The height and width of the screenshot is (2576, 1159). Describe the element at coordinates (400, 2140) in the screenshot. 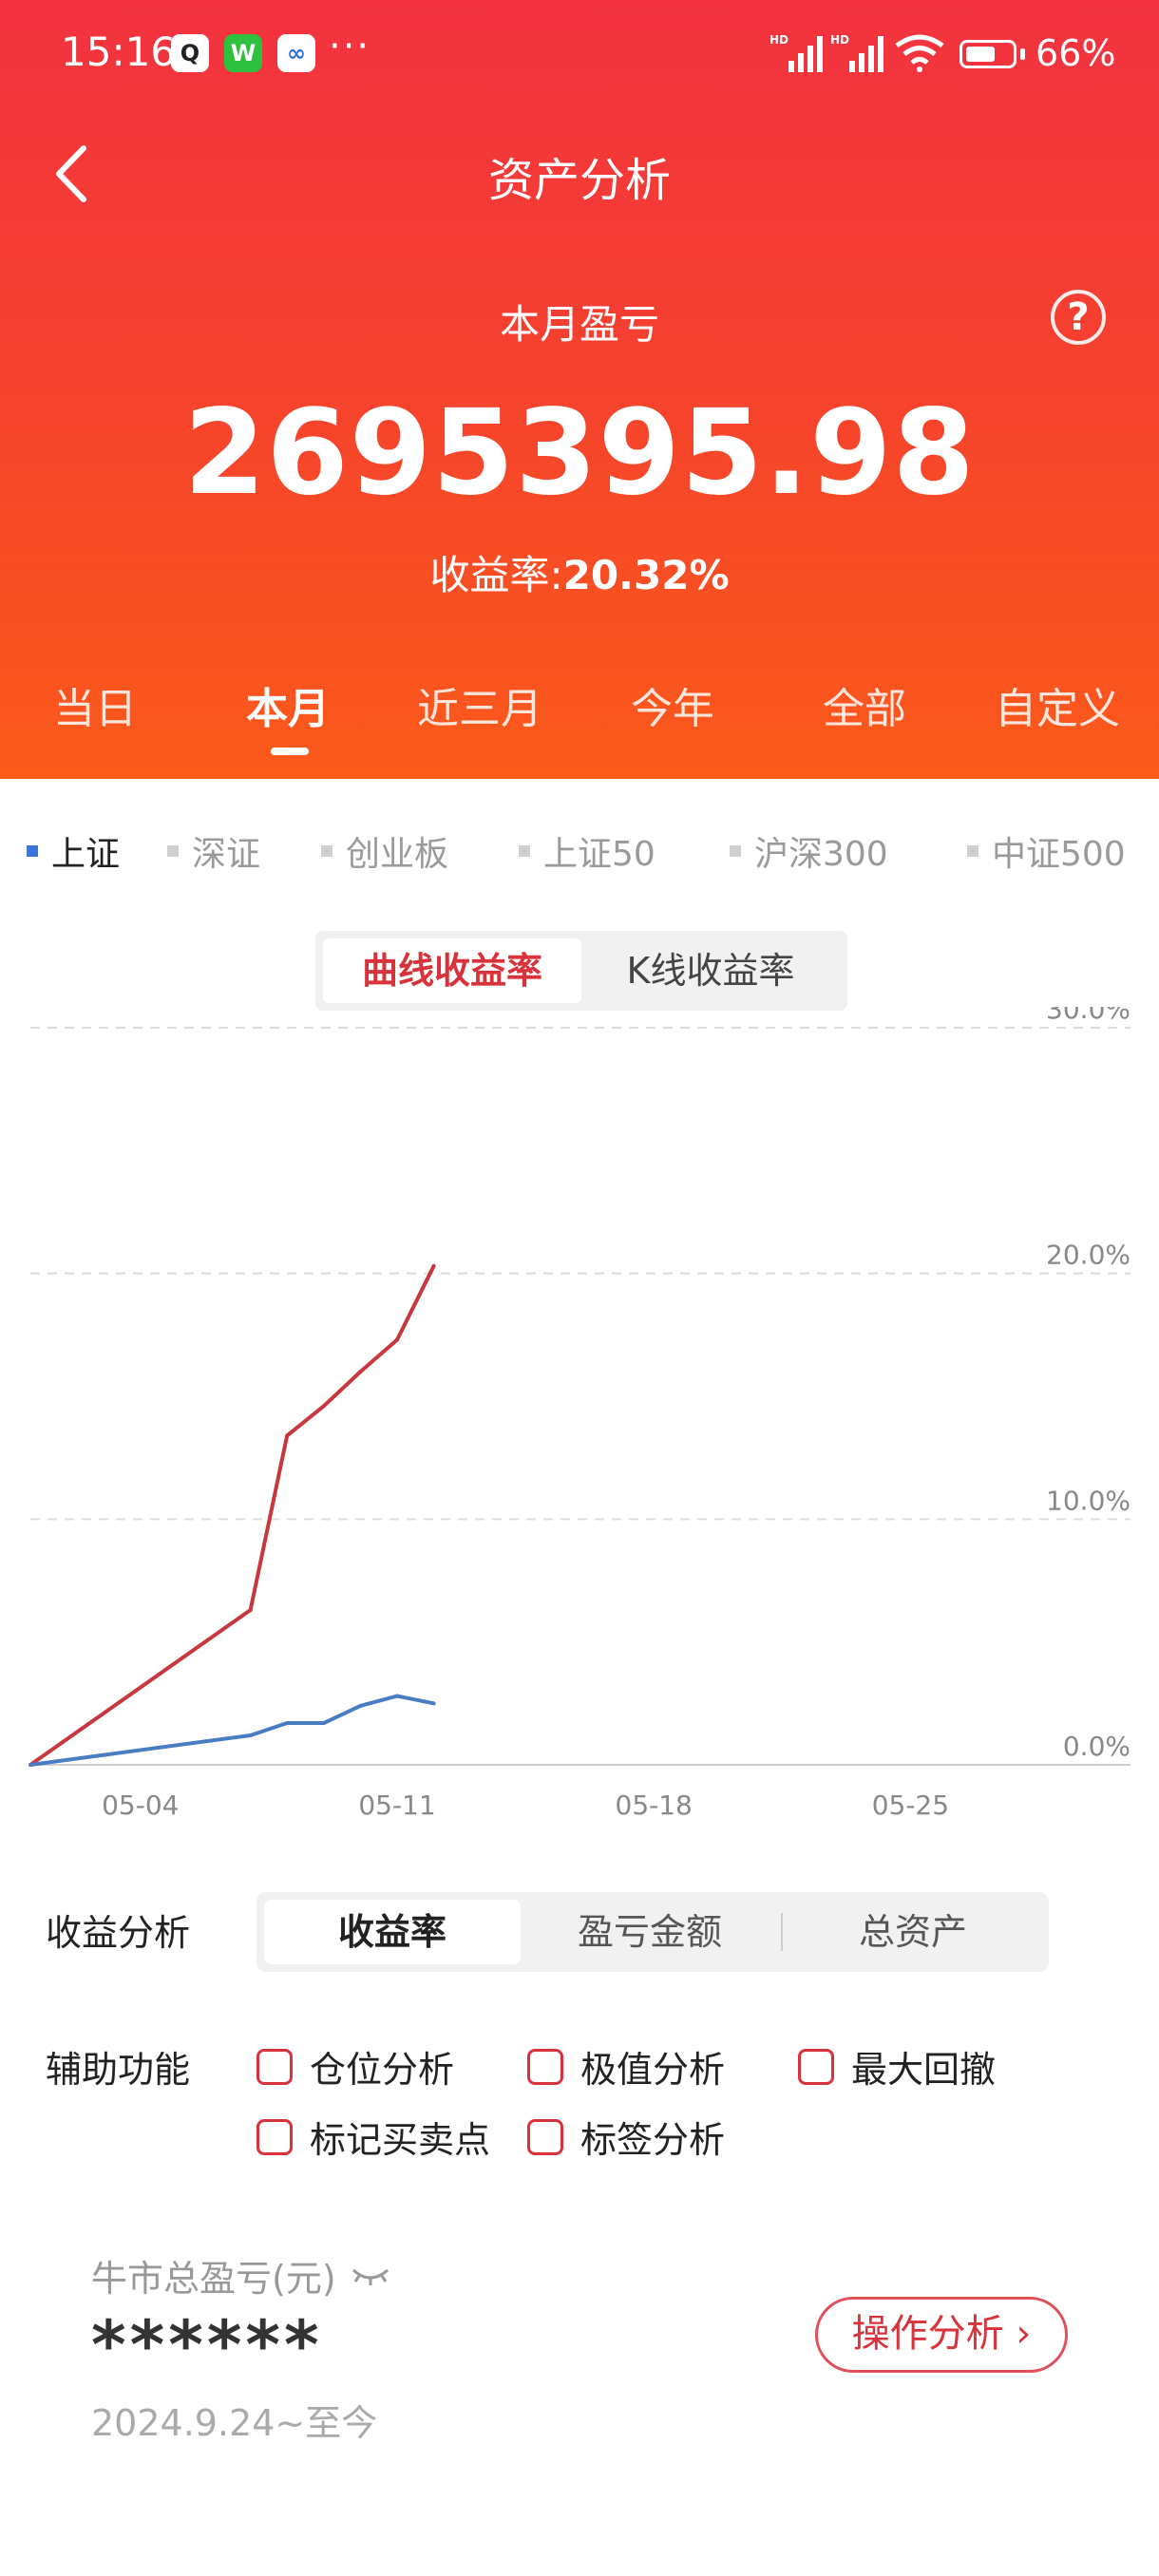

I see `checkbox-label: 标记买卖点` at that location.